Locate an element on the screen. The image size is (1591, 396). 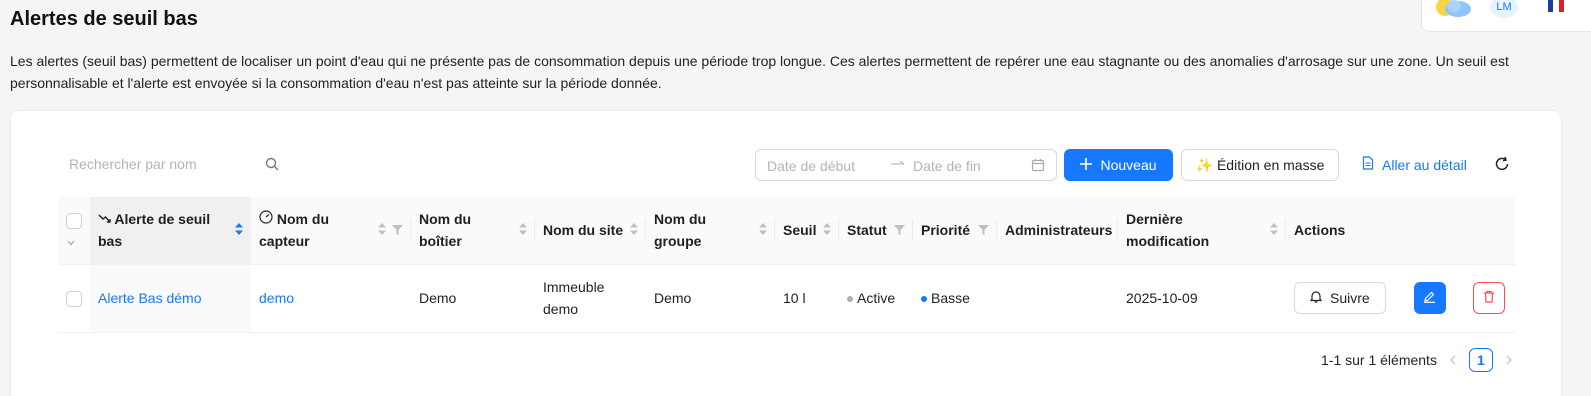
bulk-edit-button: ✨ Édition en masse is located at coordinates (1260, 165).